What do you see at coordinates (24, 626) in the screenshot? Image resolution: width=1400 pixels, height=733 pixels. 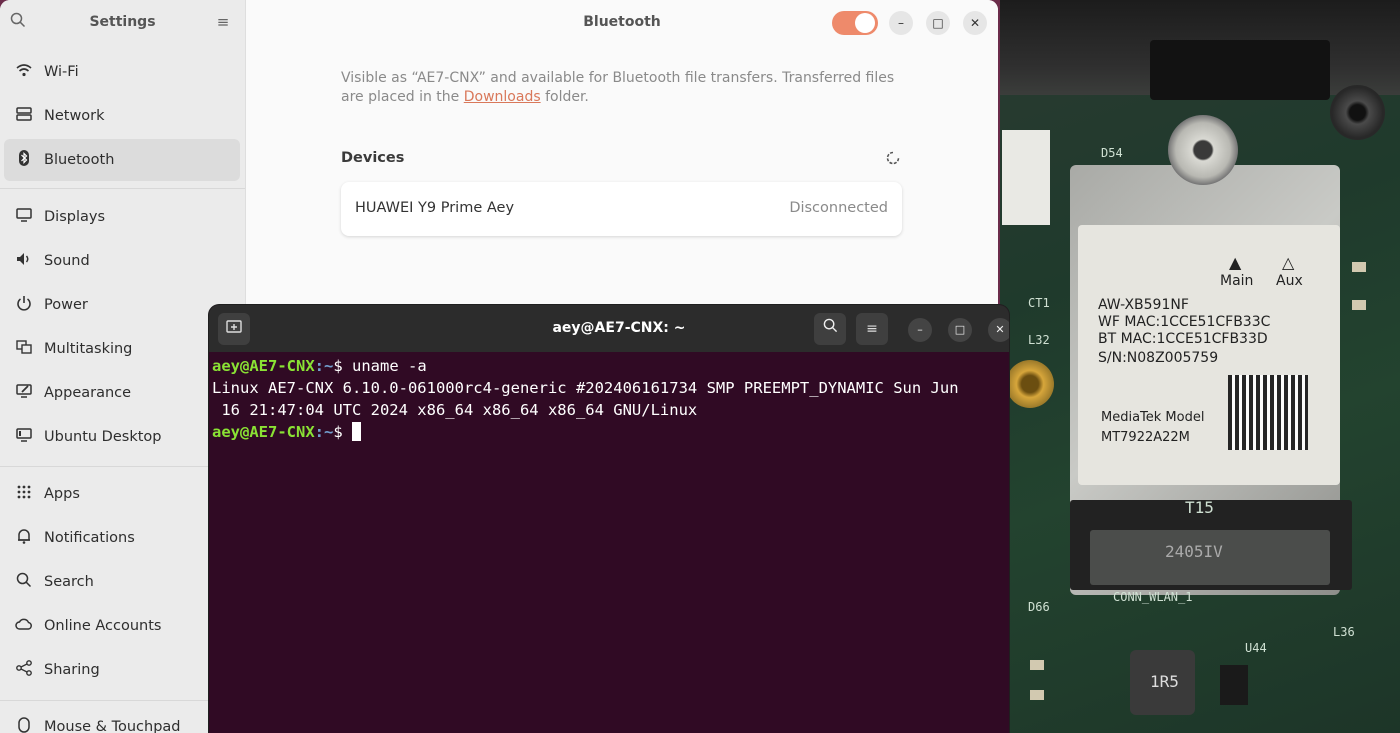 I see `cloud-icon` at bounding box center [24, 626].